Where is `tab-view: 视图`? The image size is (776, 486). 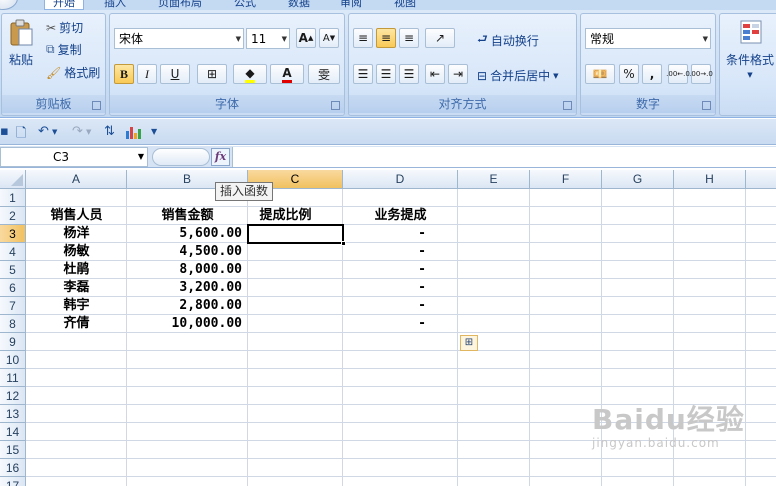 tab-view: 视图 is located at coordinates (405, 5).